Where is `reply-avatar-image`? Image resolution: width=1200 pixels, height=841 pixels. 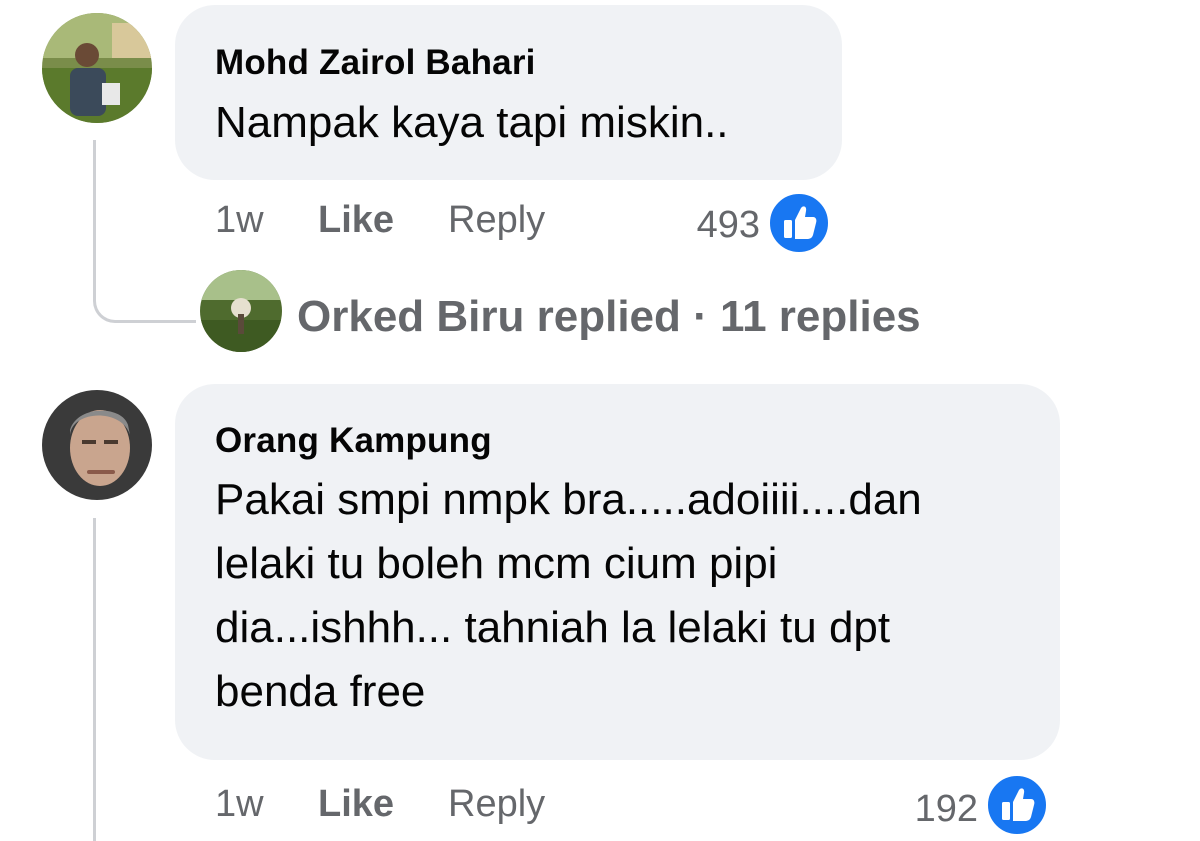 reply-avatar-image is located at coordinates (241, 311).